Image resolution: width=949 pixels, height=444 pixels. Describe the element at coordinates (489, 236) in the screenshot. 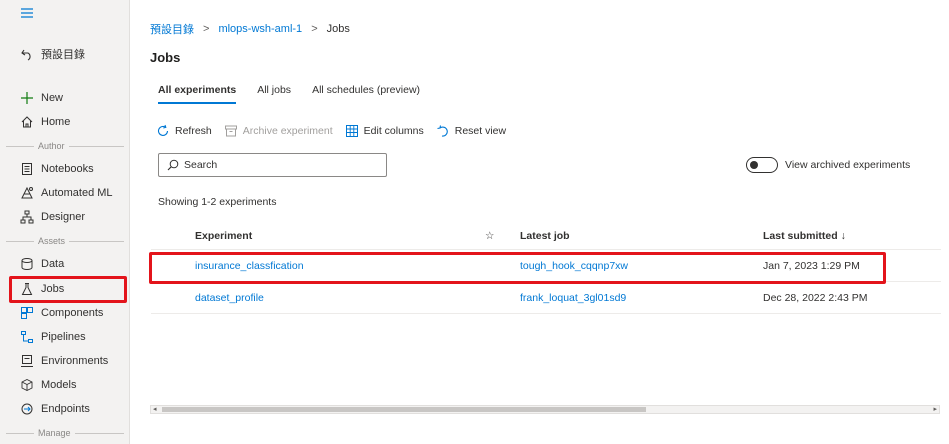

I see `star-column-icon: ☆` at that location.